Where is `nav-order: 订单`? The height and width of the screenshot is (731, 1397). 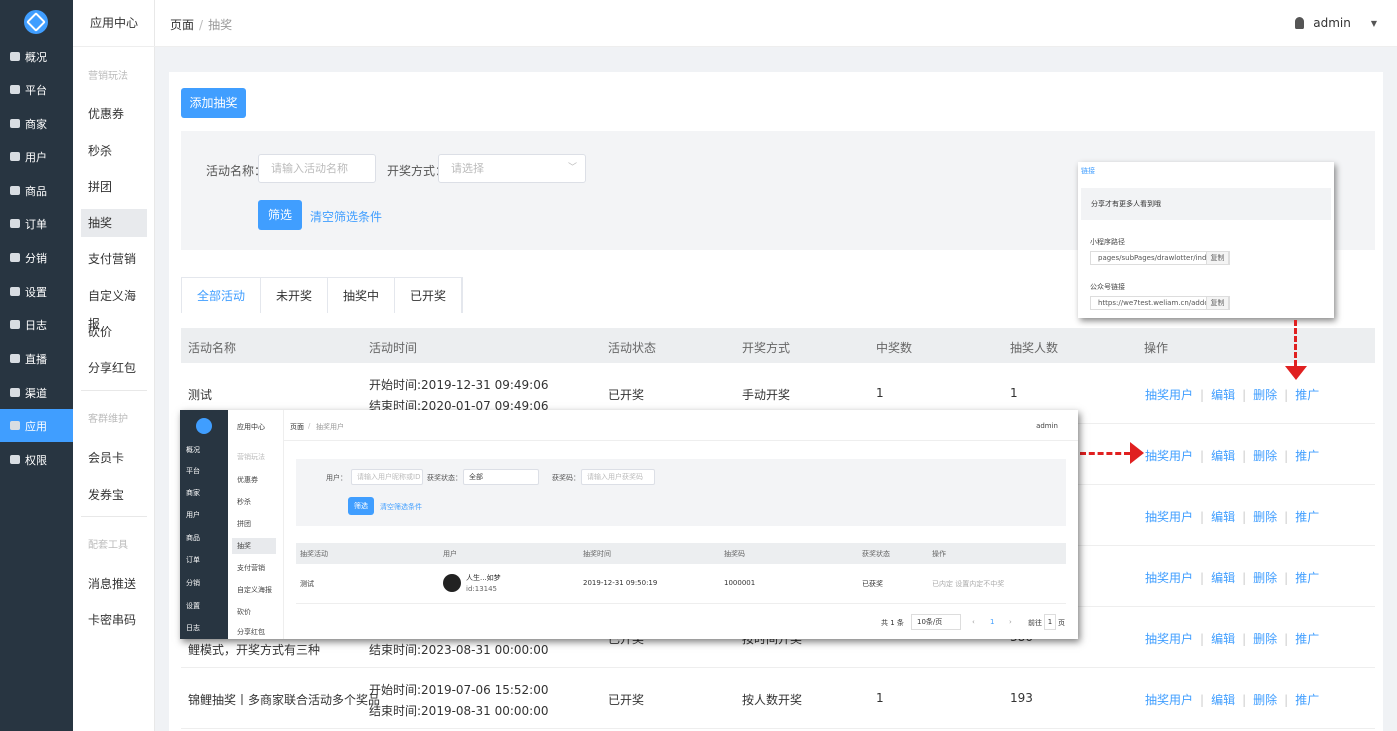
nav-order: 订单 is located at coordinates (36, 223).